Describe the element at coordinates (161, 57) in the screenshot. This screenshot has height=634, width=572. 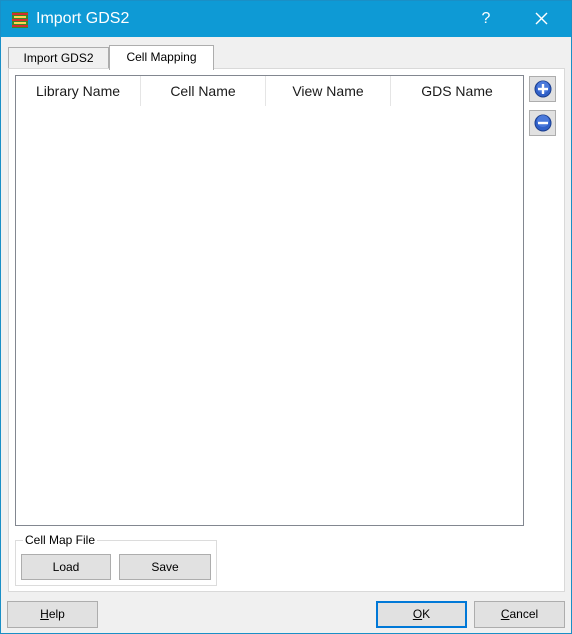
I see `tab-cell-mapping: Cell Mapping` at that location.